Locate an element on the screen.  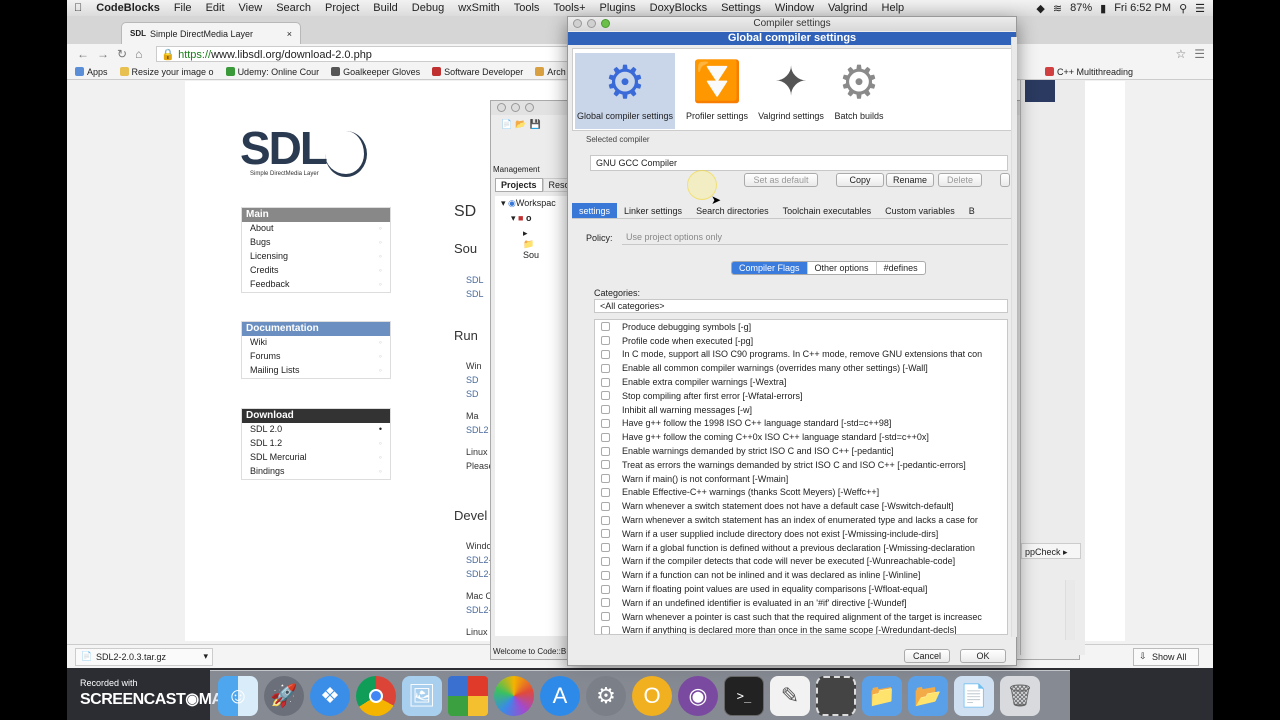
open-file-icon: 📂 is located at coordinates (520, 126).